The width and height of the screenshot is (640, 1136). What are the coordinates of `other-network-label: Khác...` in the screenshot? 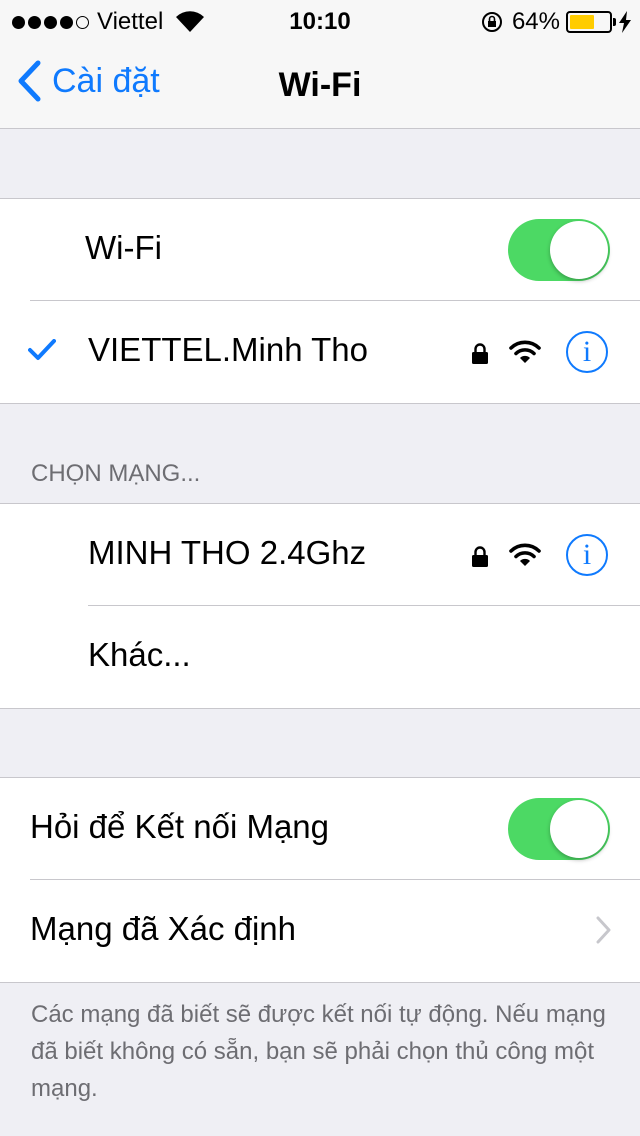 It's located at (139, 654).